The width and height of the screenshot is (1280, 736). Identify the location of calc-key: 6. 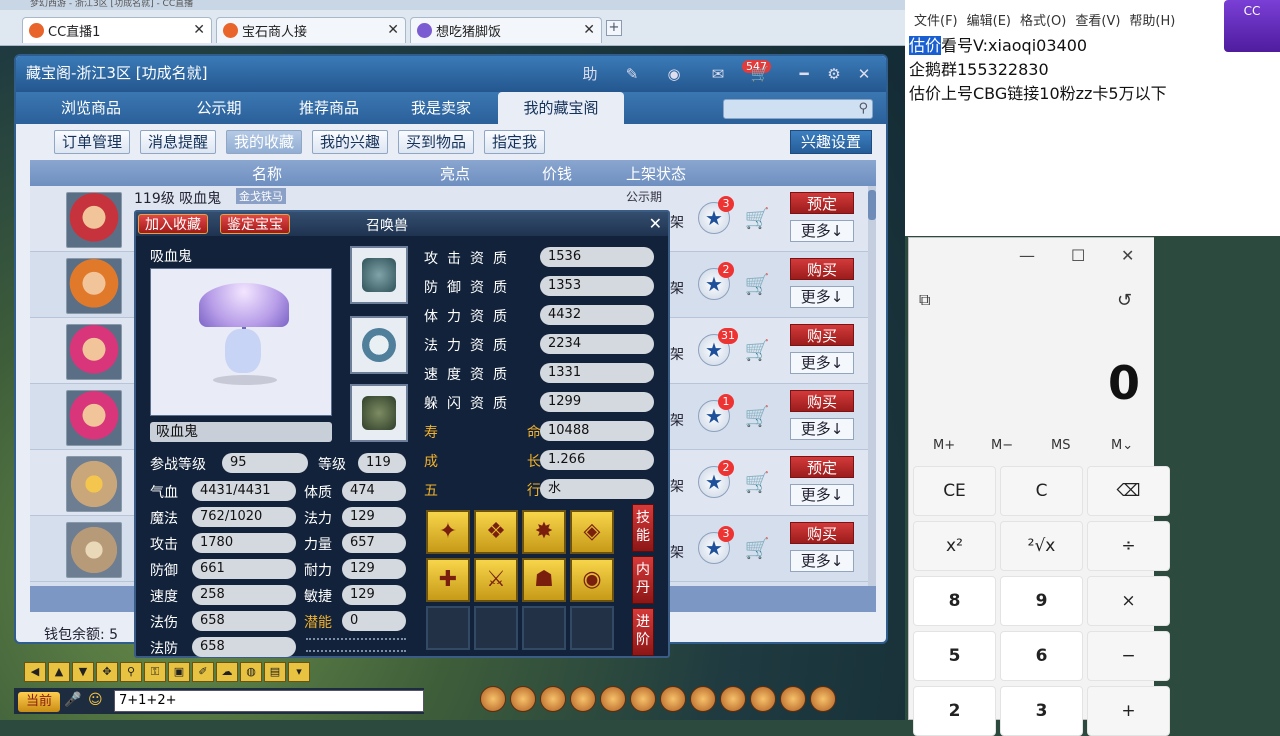
(1041, 656).